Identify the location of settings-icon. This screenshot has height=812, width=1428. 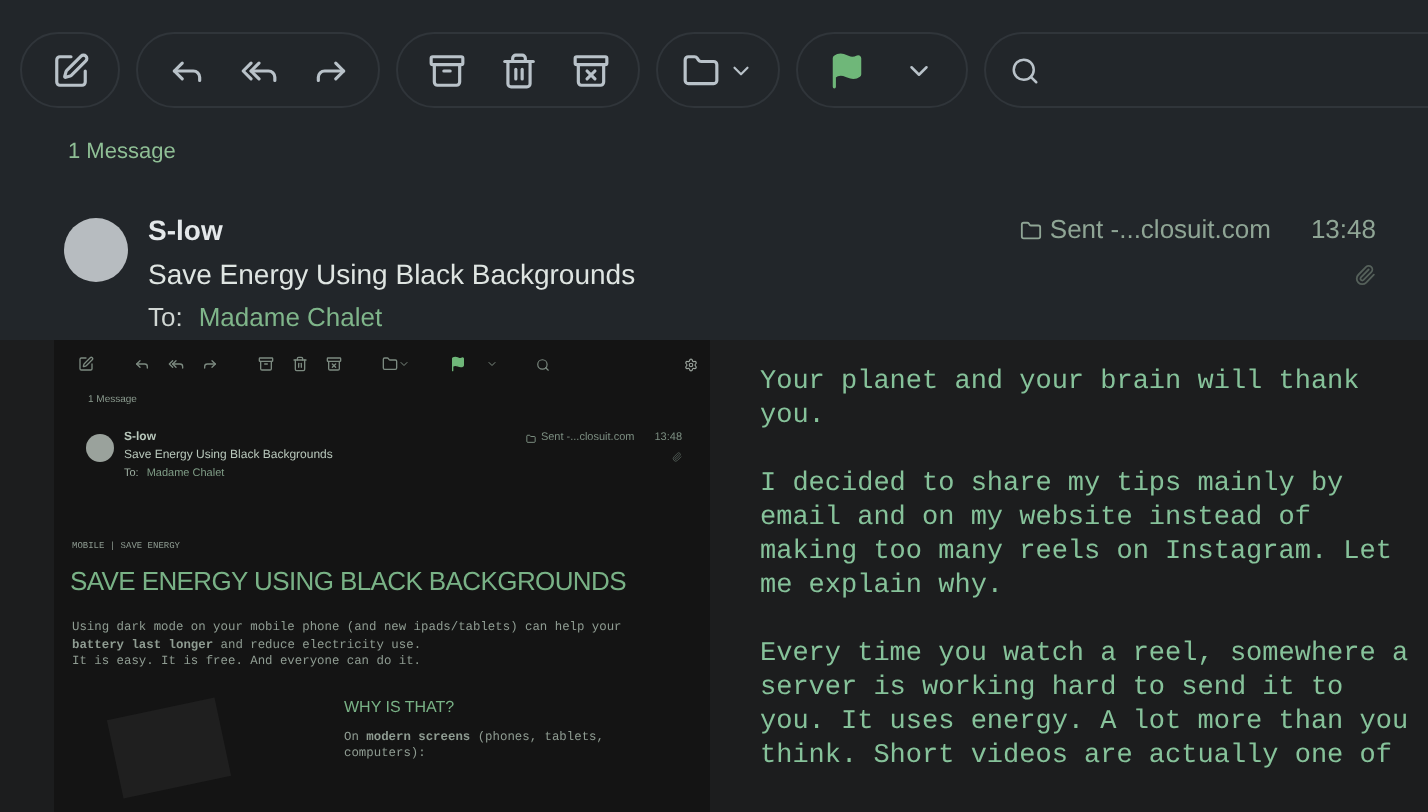
(691, 364).